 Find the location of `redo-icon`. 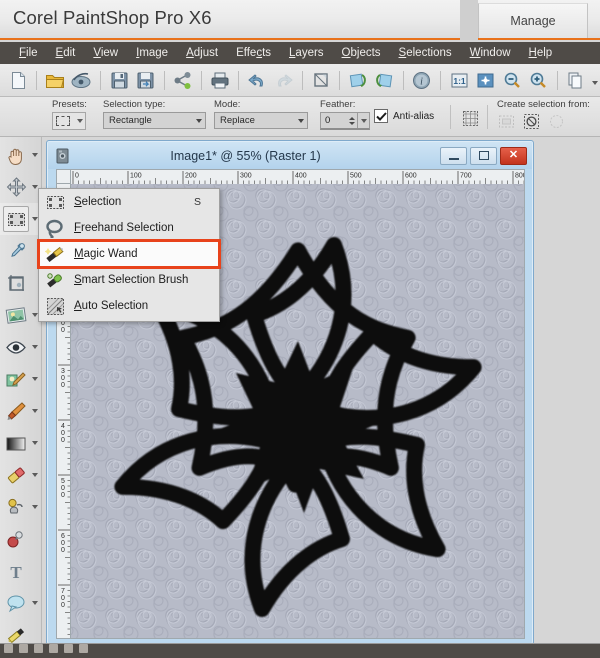

redo-icon is located at coordinates (284, 80).